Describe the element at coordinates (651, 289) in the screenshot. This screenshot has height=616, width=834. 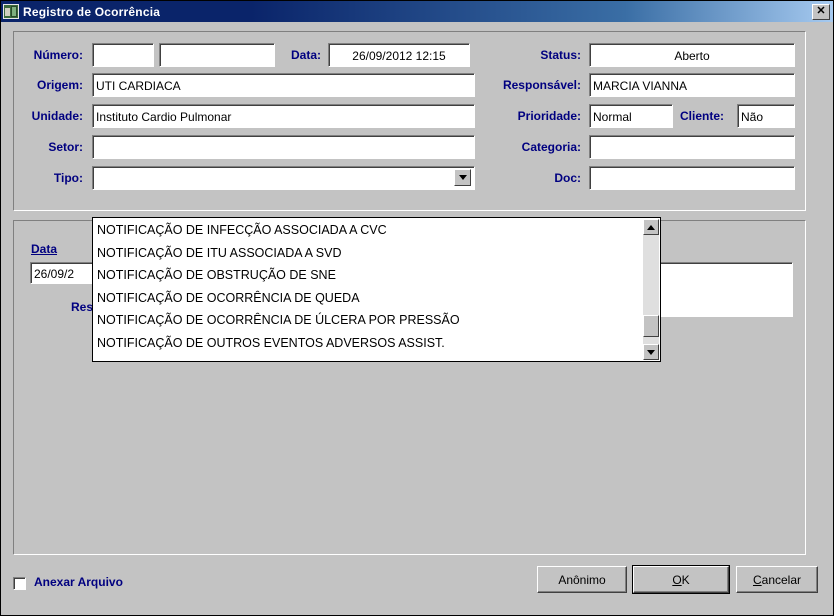
I see `dropdown-scrollbar` at that location.